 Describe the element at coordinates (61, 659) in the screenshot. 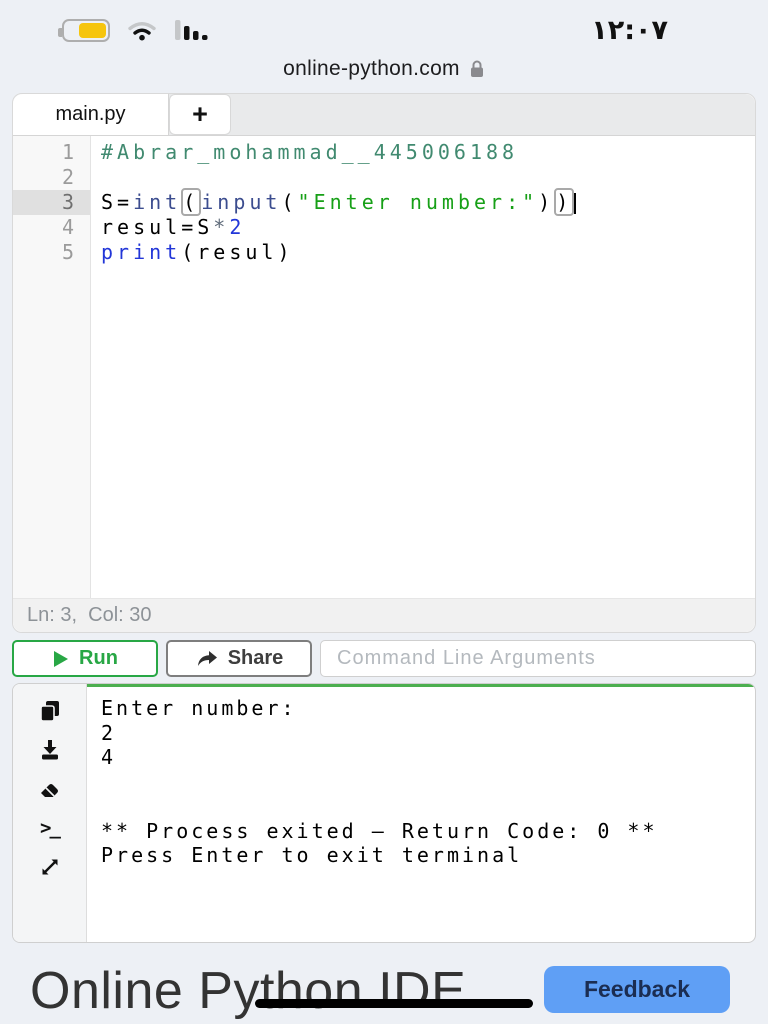

I see `play-icon` at that location.